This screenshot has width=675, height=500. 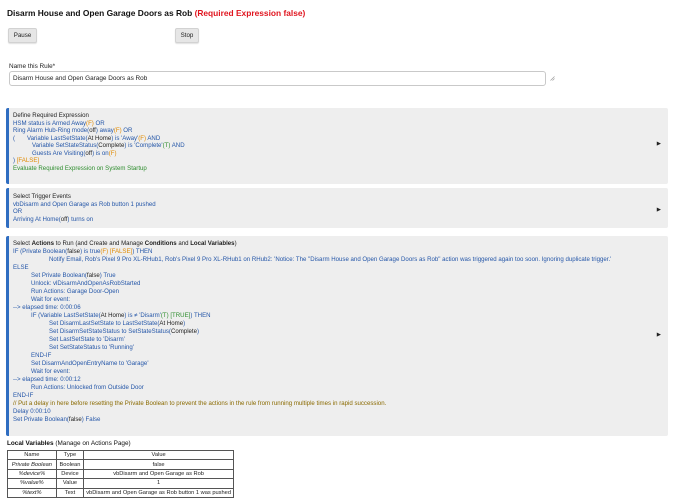 I want to click on trigger-line-or: OR, so click(x=18, y=211).